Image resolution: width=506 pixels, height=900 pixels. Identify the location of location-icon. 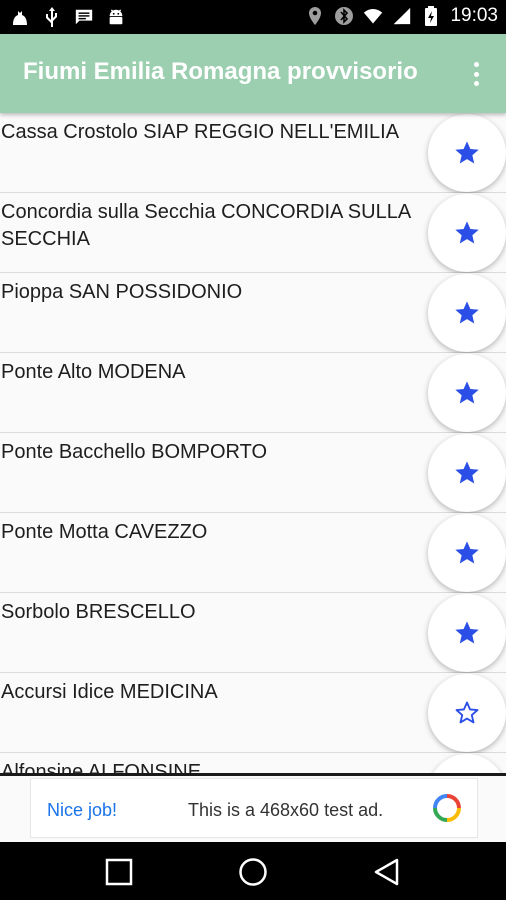
(315, 16).